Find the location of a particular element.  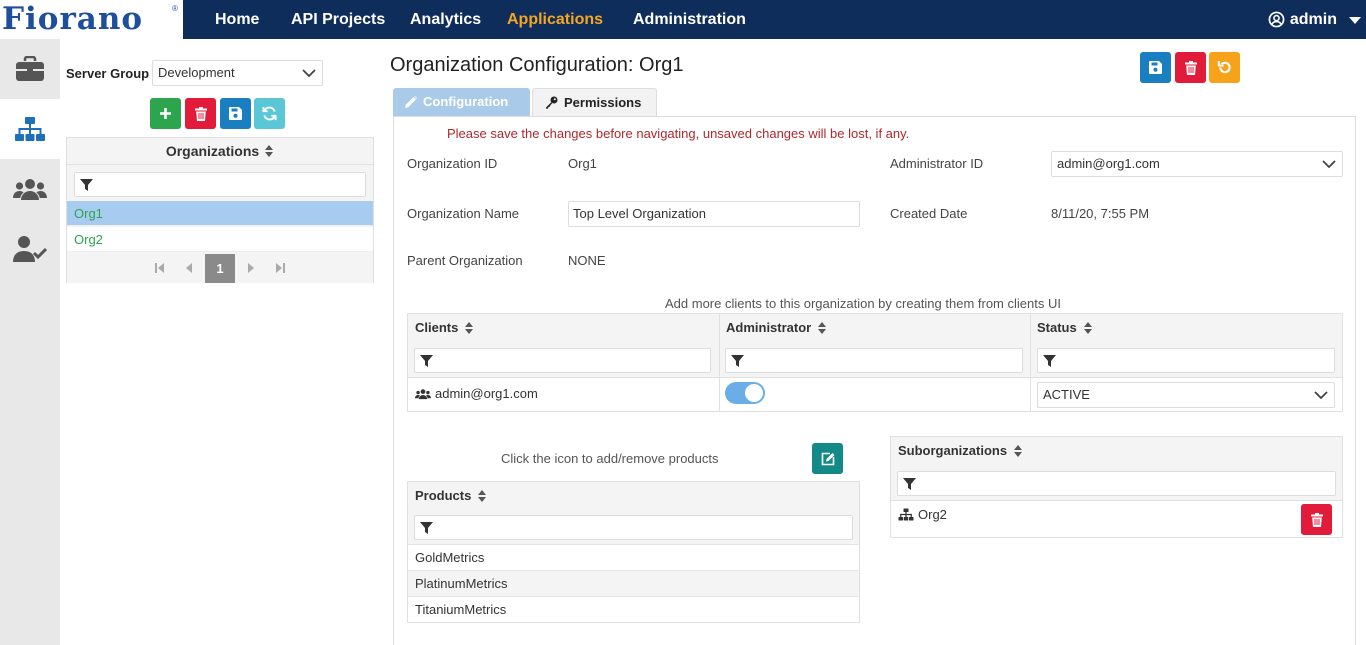

prev-page-icon is located at coordinates (189, 268).